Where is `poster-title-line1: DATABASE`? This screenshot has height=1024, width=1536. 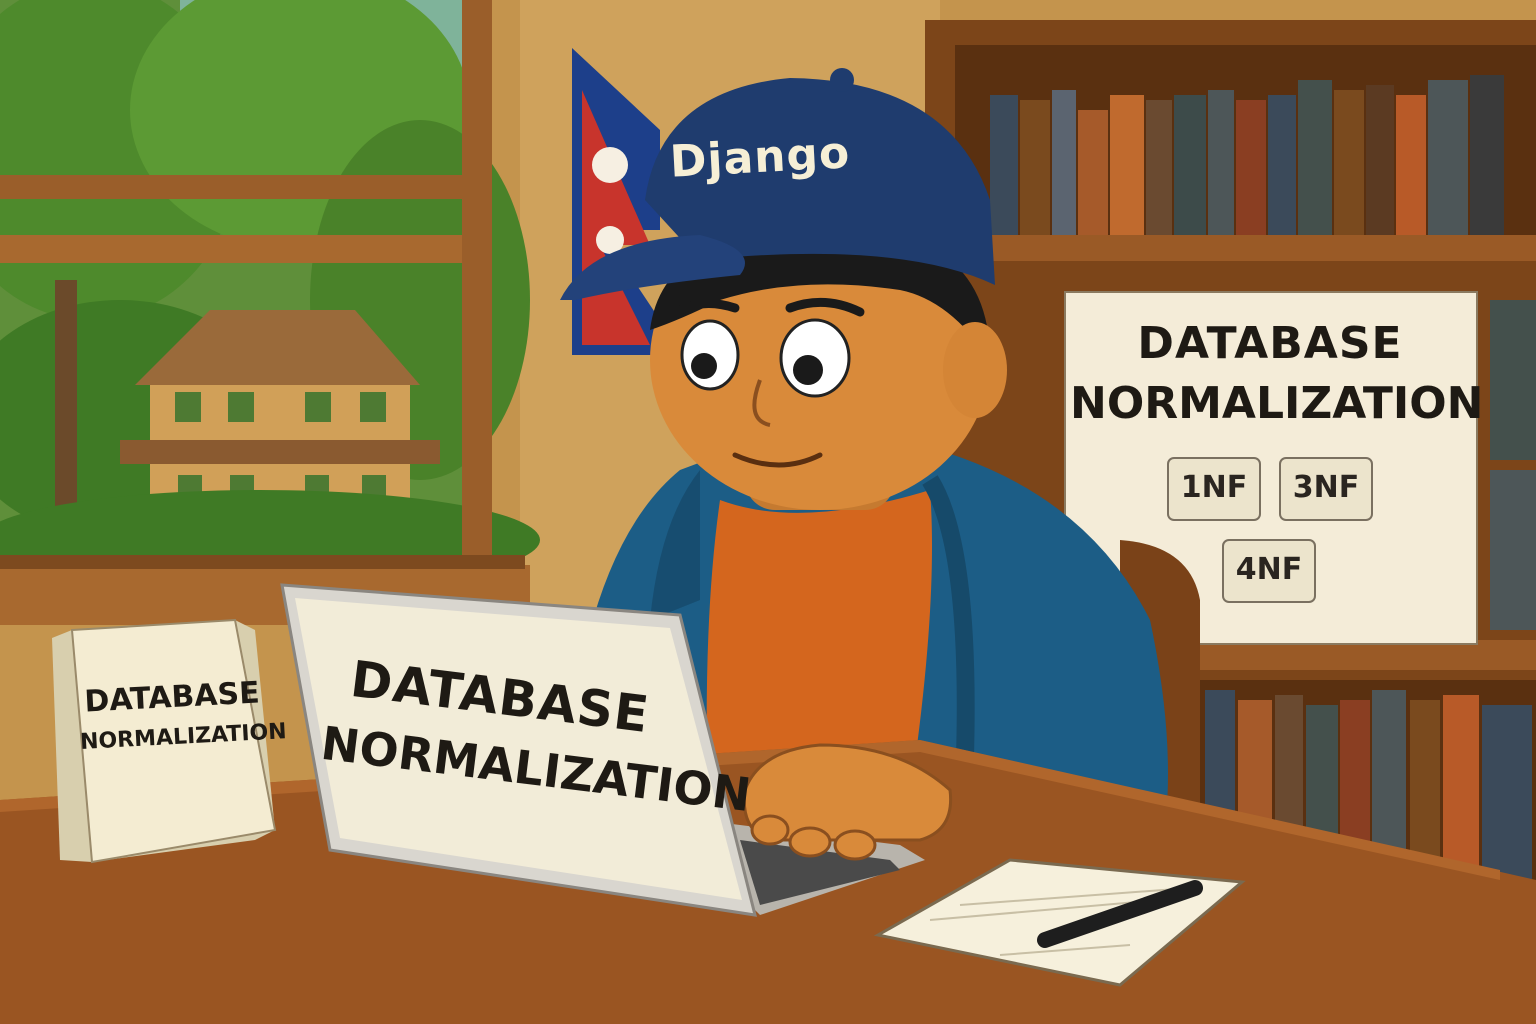
poster-title-line1: DATABASE is located at coordinates (1270, 343).